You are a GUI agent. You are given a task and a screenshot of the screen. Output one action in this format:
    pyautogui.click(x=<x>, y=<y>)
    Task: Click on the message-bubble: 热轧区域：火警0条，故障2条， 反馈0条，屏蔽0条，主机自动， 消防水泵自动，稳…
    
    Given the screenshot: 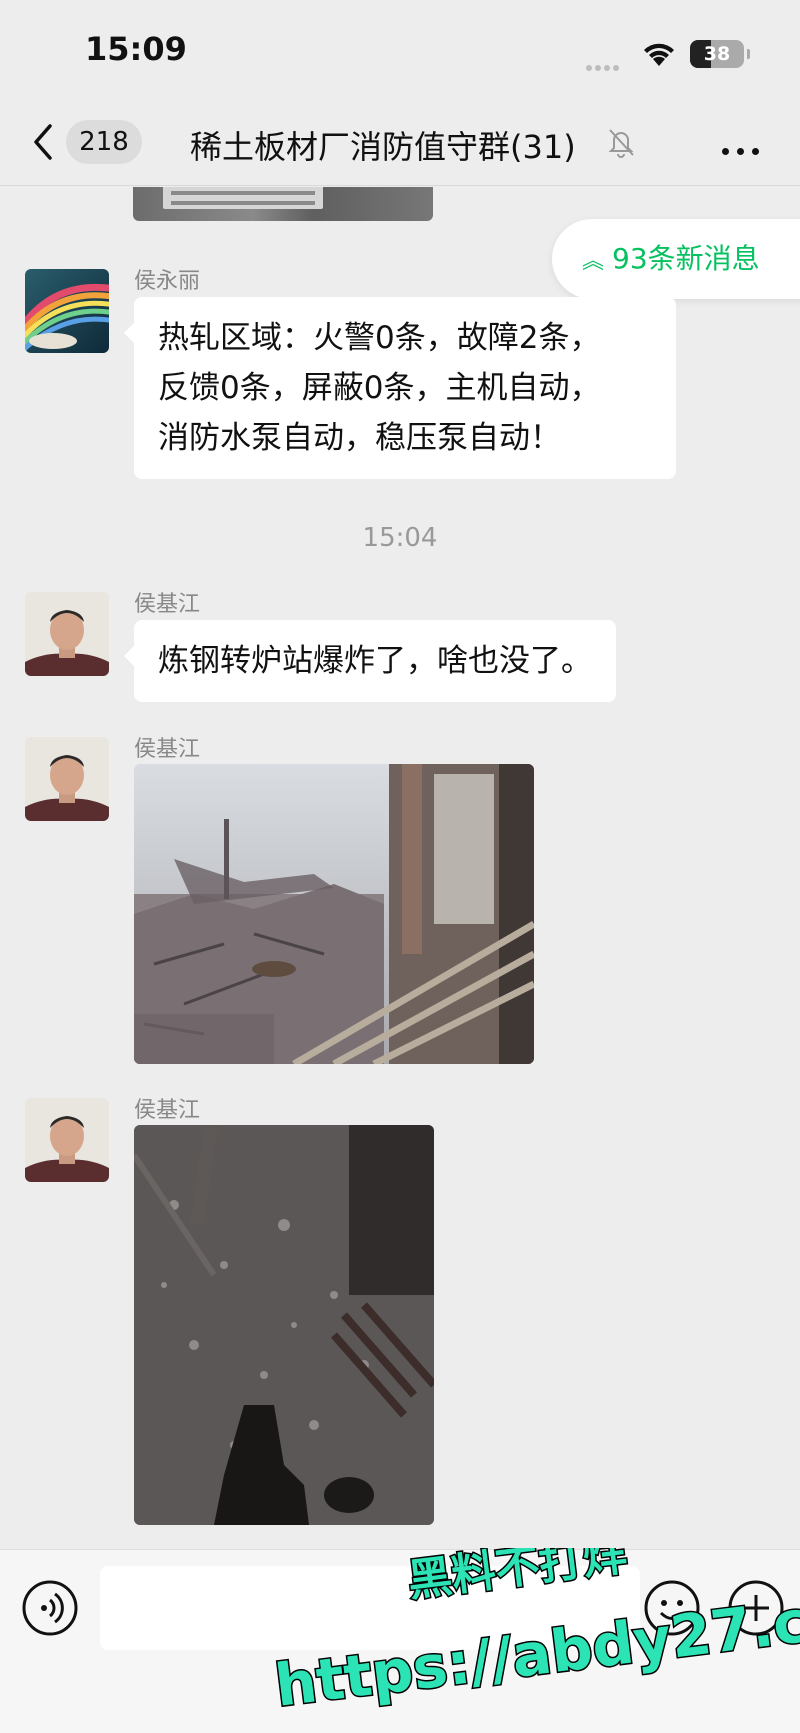 What is the action you would take?
    pyautogui.click(x=400, y=388)
    